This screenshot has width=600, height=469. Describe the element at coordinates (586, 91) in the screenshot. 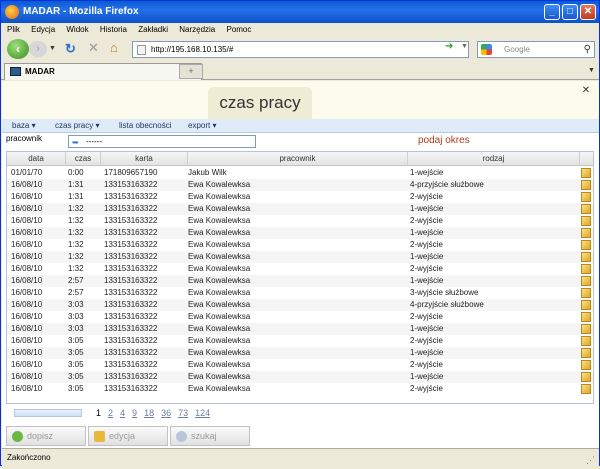

I see `close-panel-icon: ✕` at that location.